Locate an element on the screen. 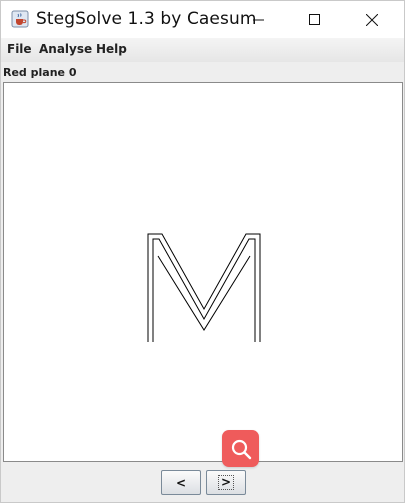 This screenshot has width=405, height=503. title-bar: StegSolve 1.3 by Caesum is located at coordinates (202, 19).